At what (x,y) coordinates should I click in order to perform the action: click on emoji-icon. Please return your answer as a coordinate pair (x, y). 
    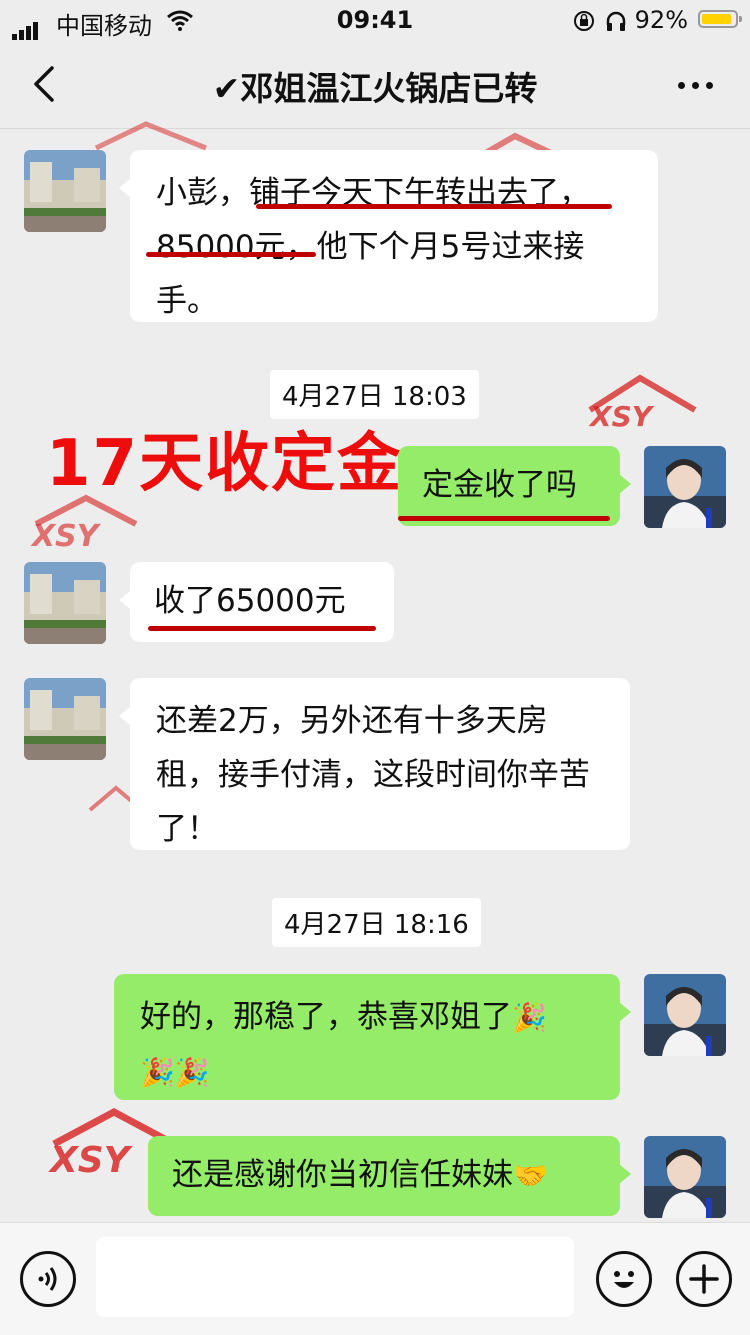
    Looking at the image, I should click on (624, 1279).